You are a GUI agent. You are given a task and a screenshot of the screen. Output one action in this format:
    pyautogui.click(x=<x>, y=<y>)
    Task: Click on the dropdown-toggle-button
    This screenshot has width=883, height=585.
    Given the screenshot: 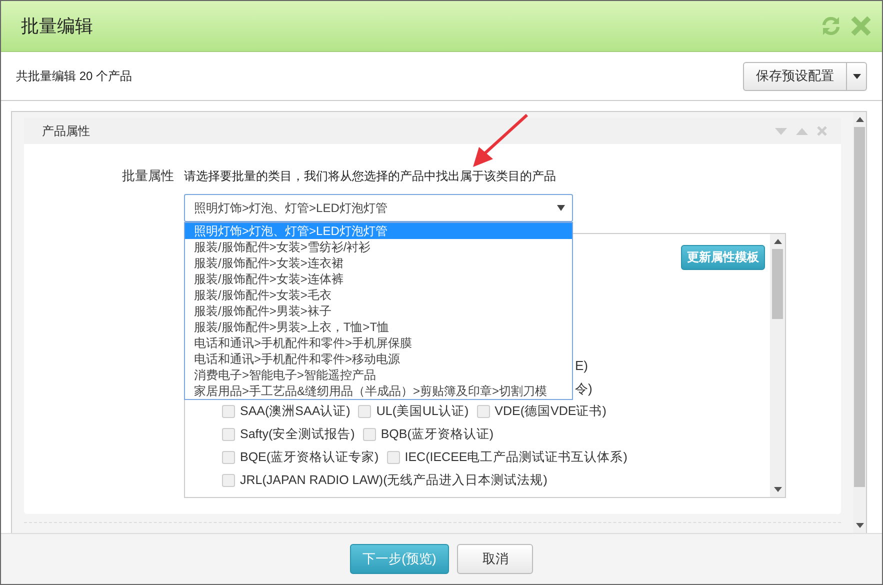 What is the action you would take?
    pyautogui.click(x=857, y=76)
    